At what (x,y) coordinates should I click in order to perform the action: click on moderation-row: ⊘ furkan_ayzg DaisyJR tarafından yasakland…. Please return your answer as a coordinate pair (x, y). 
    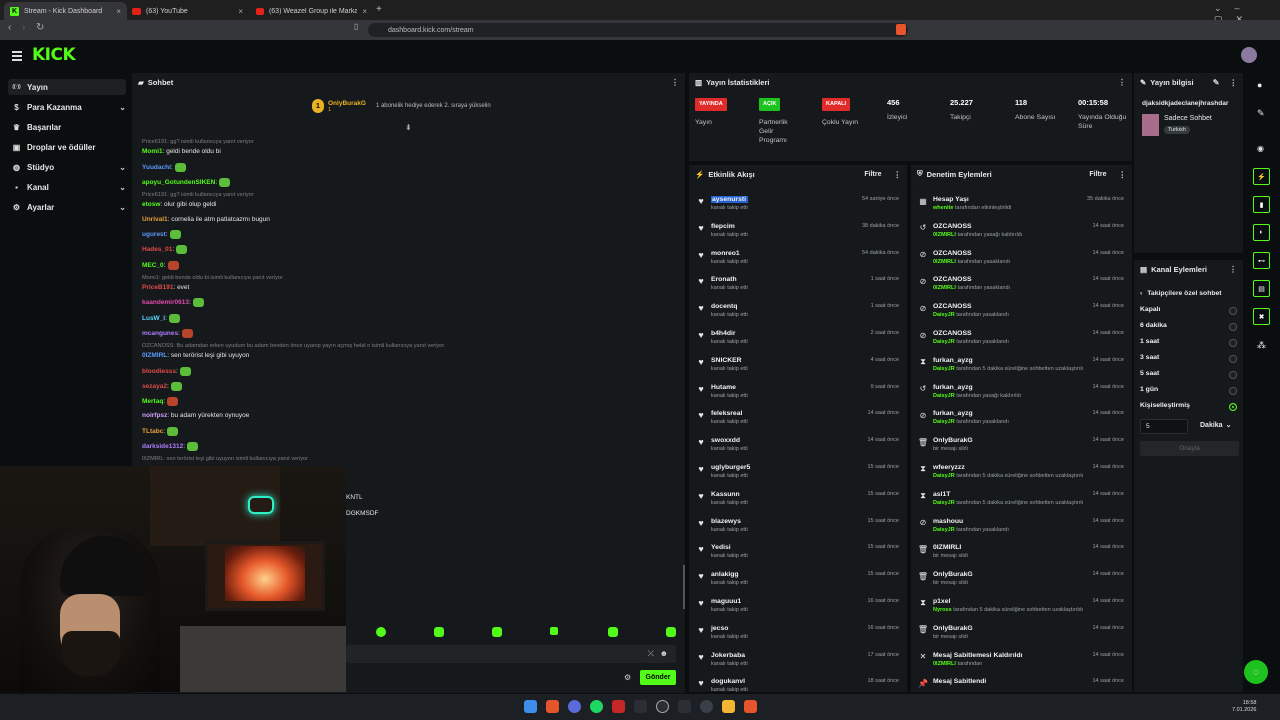
    Looking at the image, I should click on (1022, 417).